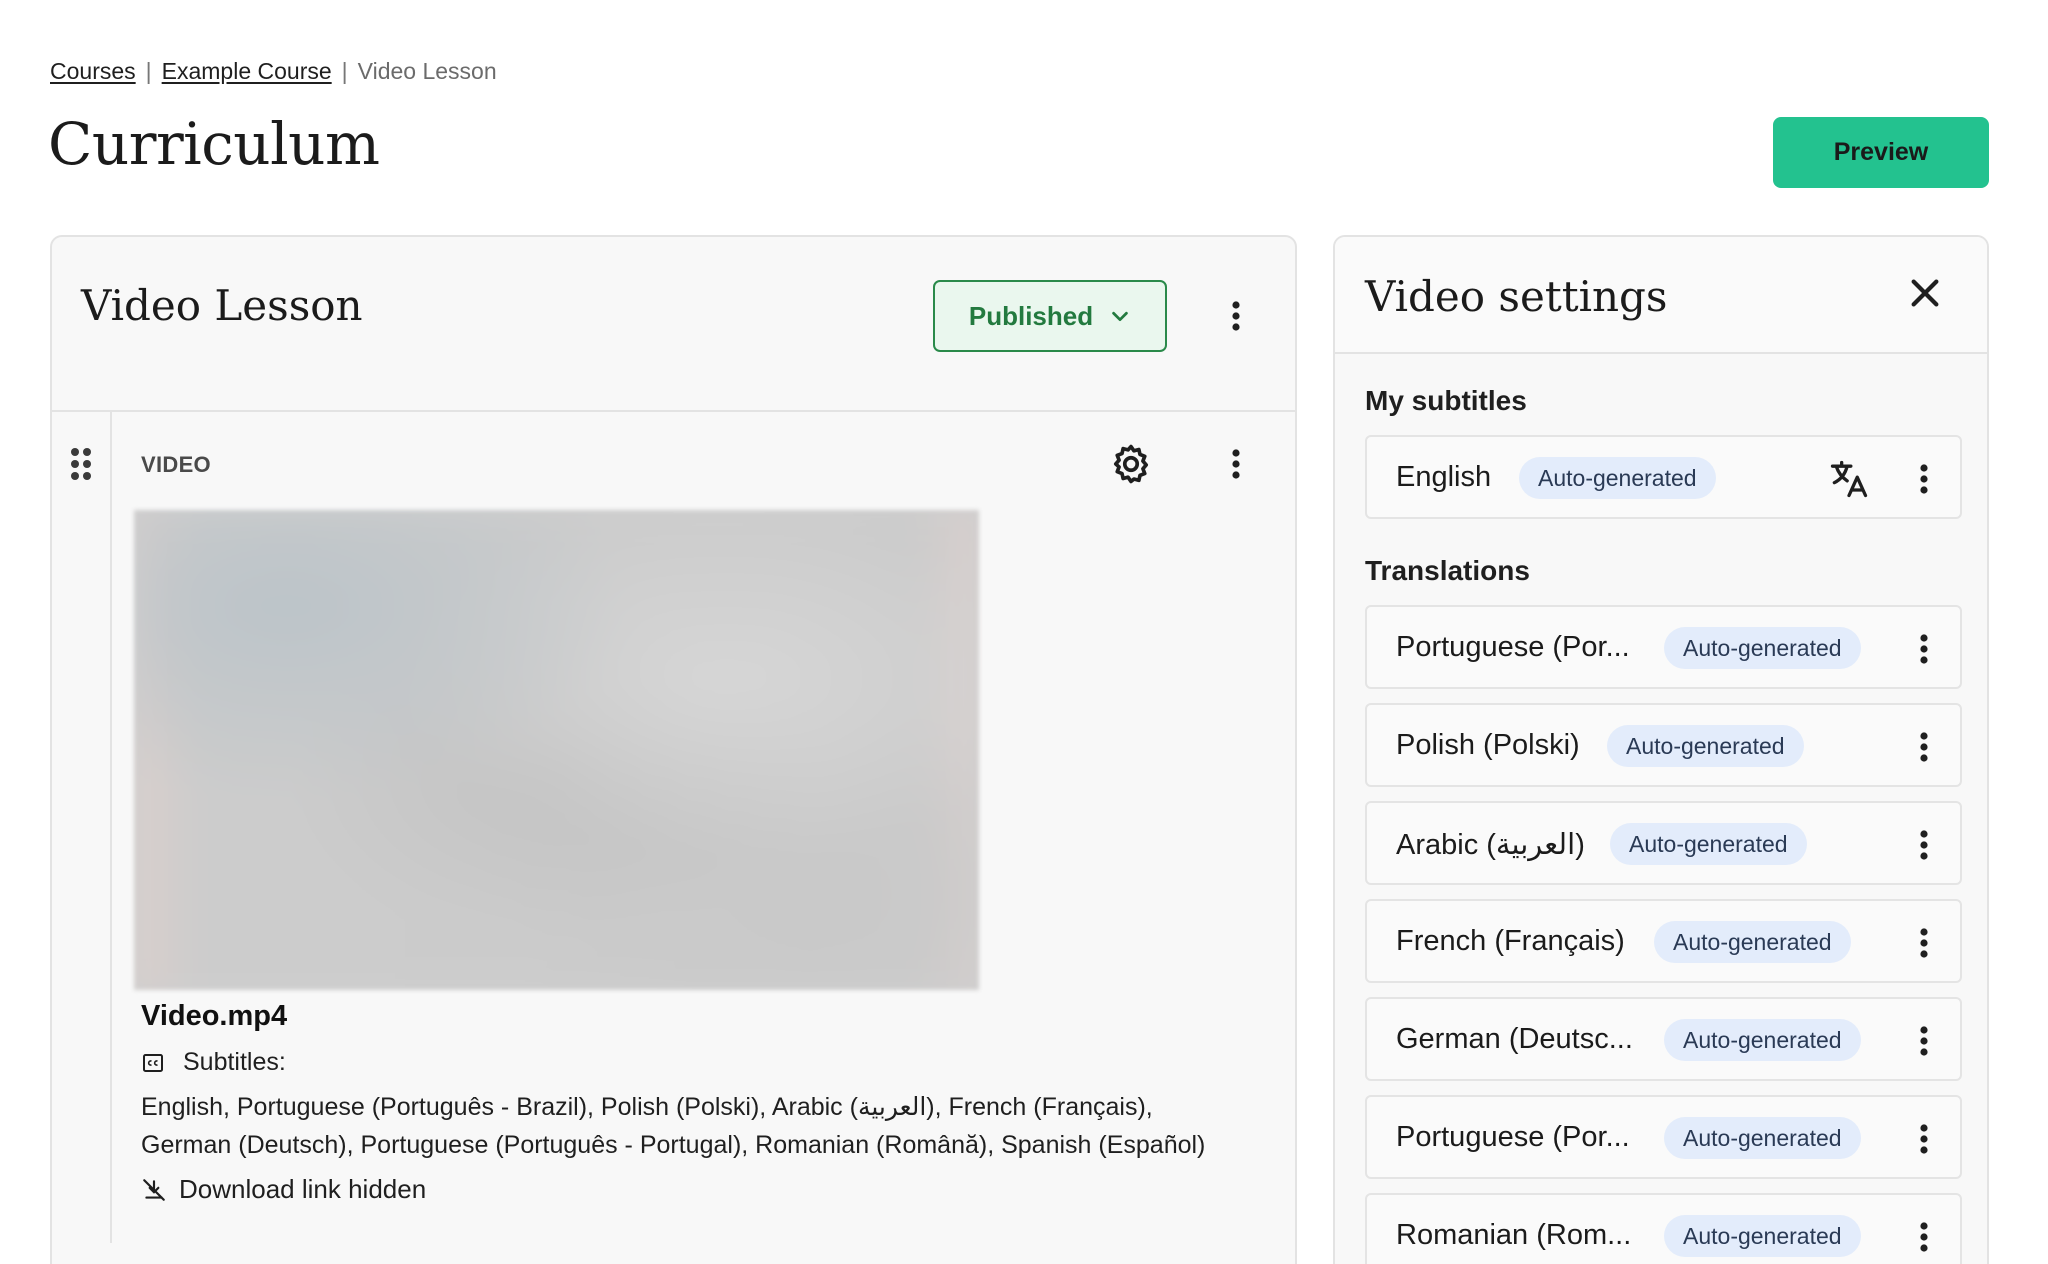 The width and height of the screenshot is (2048, 1264). Describe the element at coordinates (1120, 316) in the screenshot. I see `chevron-down-icon` at that location.